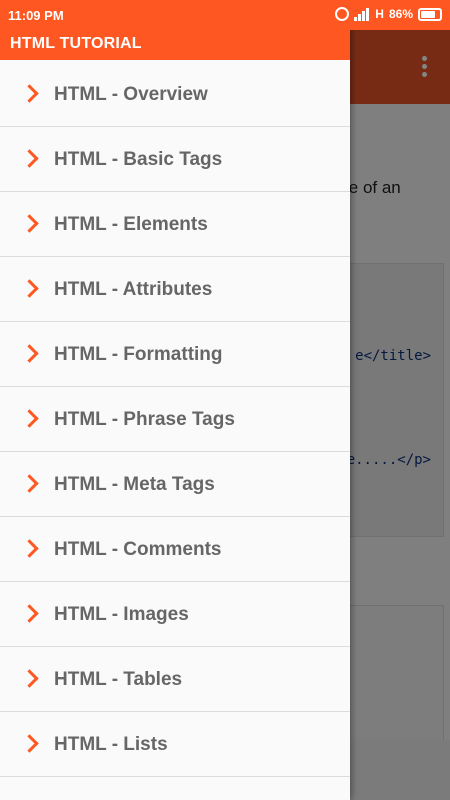  What do you see at coordinates (342, 14) in the screenshot?
I see `alarm-icon` at bounding box center [342, 14].